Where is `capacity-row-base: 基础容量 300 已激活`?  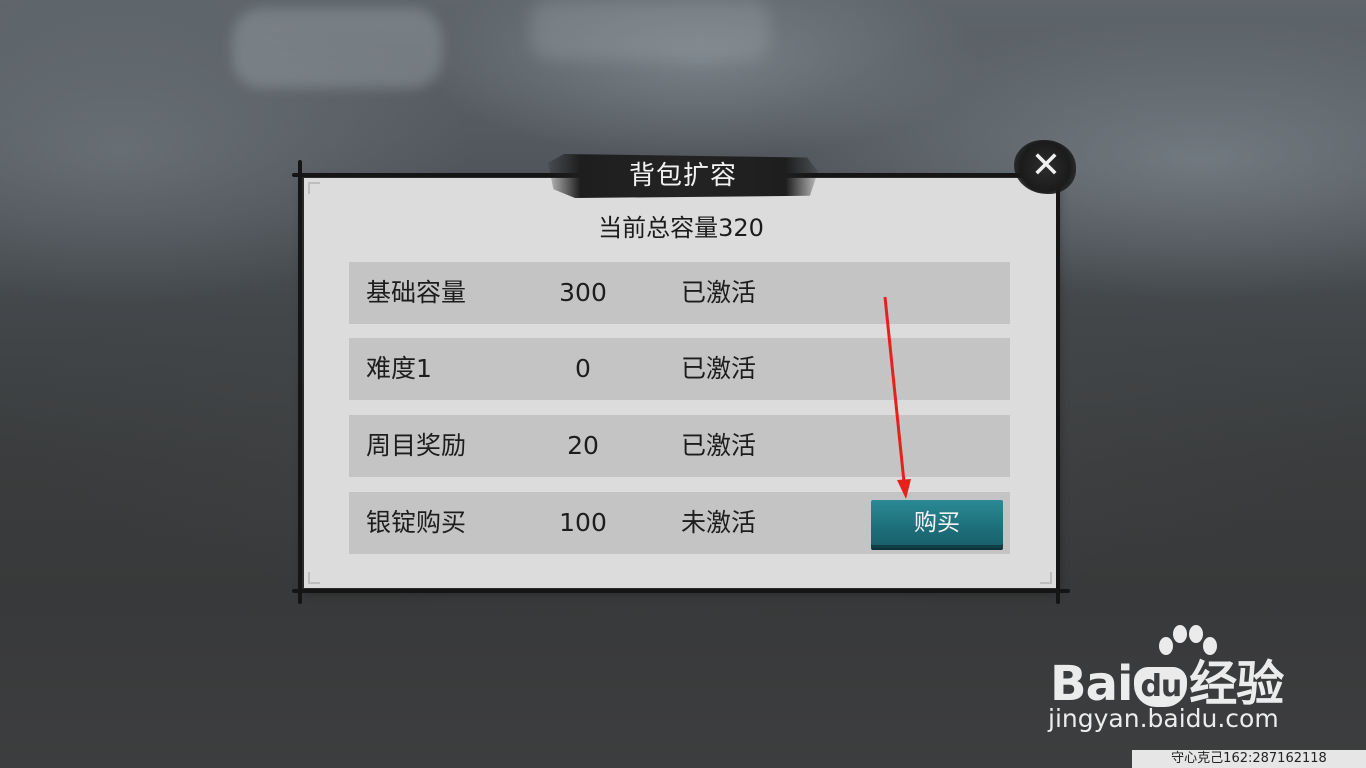 capacity-row-base: 基础容量 300 已激活 is located at coordinates (679, 293).